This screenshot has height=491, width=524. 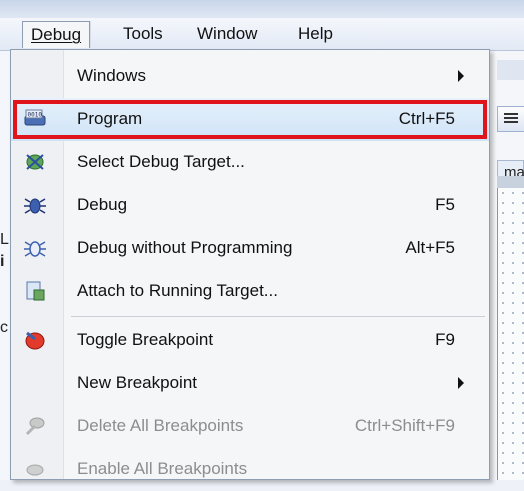 What do you see at coordinates (426, 118) in the screenshot?
I see `menu-item-shortcut: Ctrl+F5` at bounding box center [426, 118].